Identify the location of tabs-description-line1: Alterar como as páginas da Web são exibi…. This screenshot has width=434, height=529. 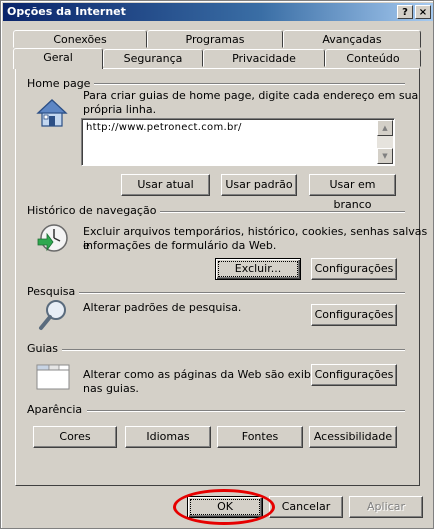
(208, 374).